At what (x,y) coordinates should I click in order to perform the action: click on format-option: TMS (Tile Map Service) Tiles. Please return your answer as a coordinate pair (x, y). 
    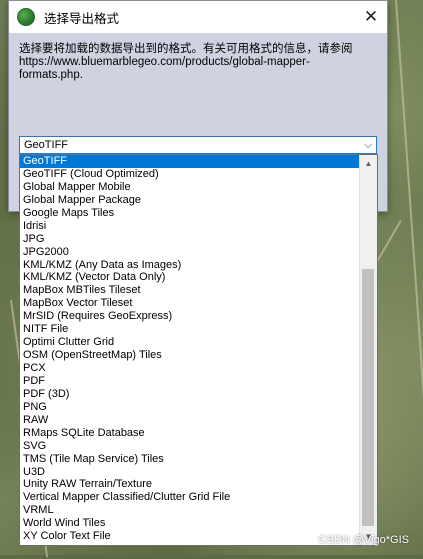
    Looking at the image, I should click on (190, 459).